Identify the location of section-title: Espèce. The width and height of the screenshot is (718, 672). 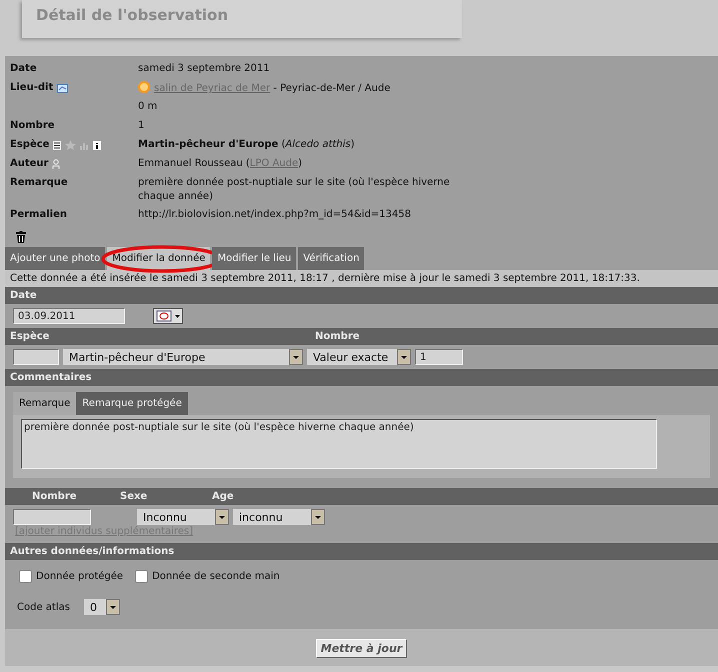
(30, 336).